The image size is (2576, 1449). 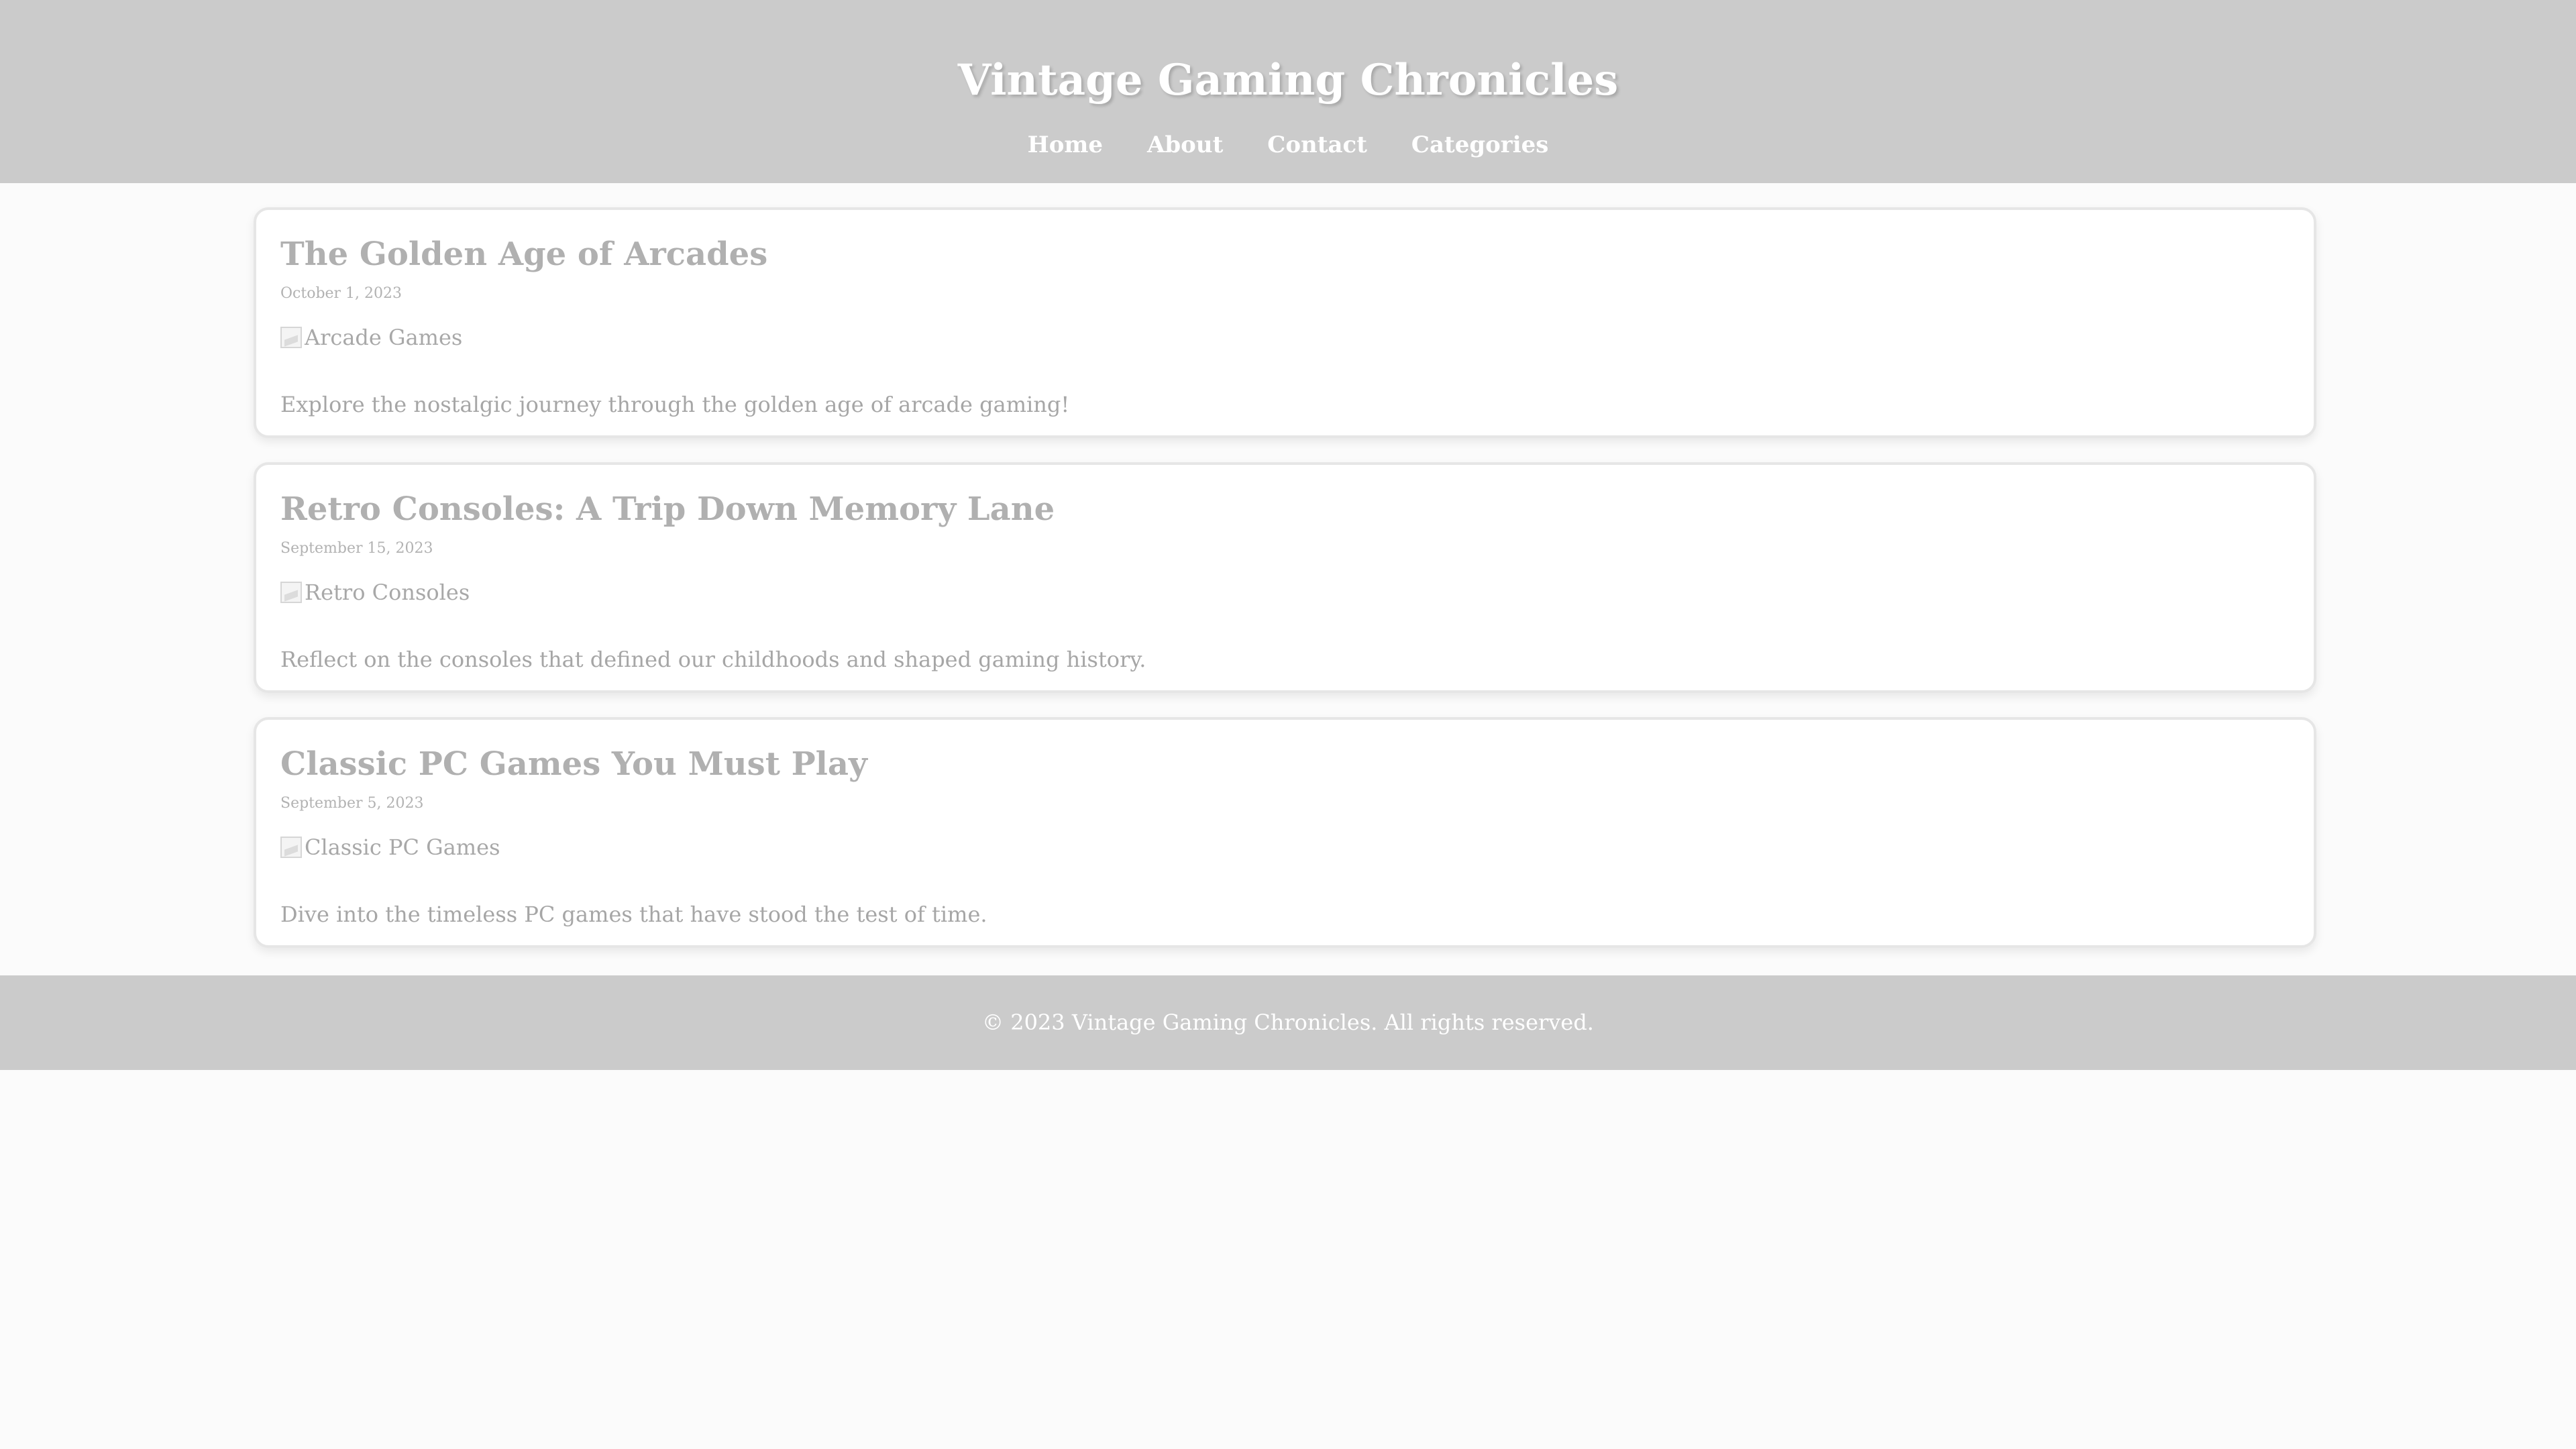 I want to click on post-image-alt: Classic PC Games, so click(x=402, y=847).